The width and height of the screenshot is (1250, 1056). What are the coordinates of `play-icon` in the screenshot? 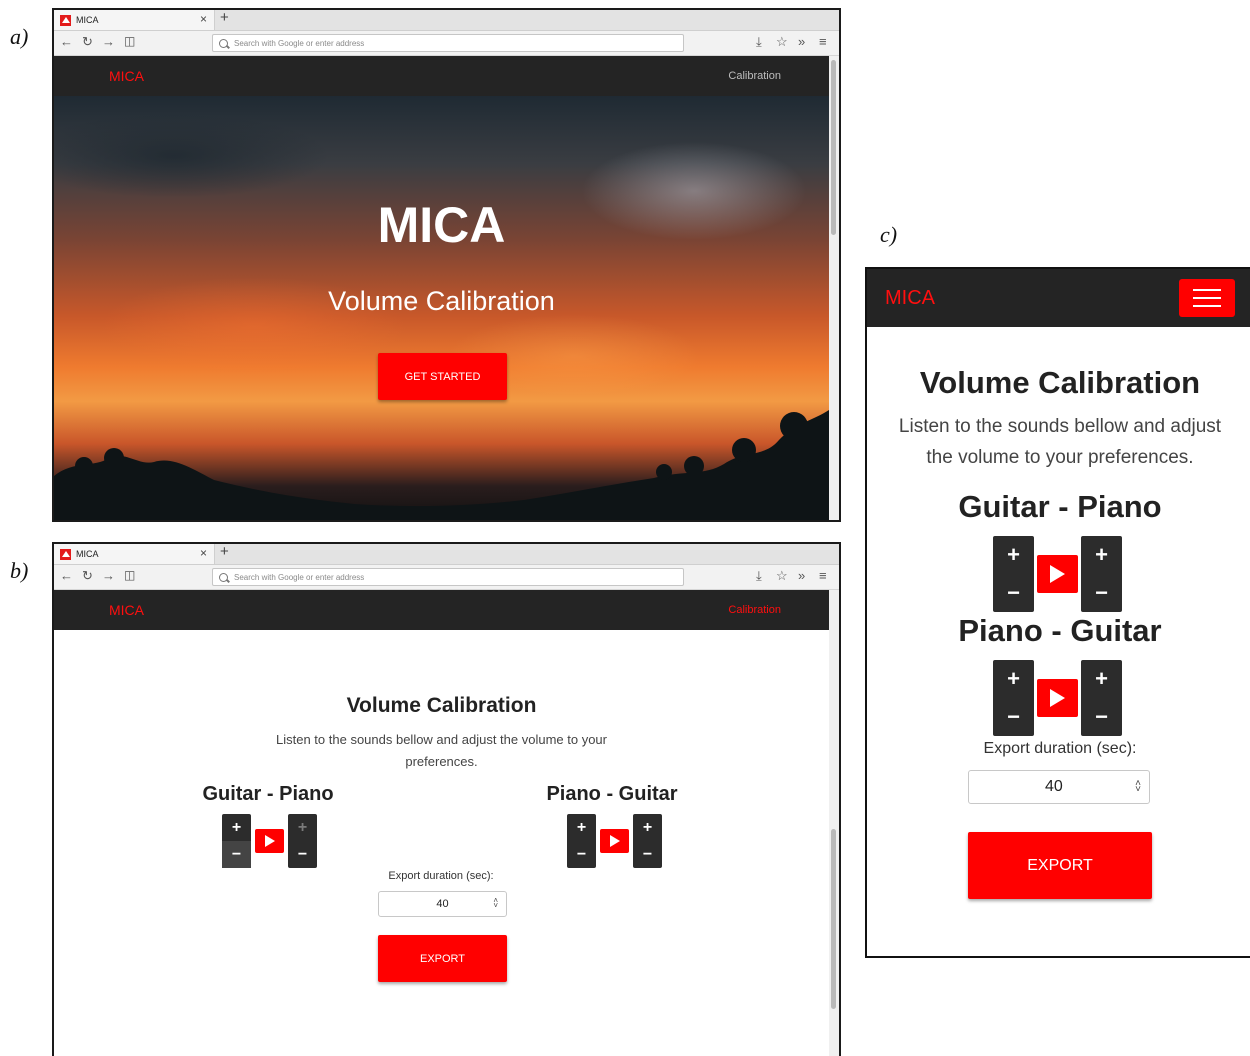 It's located at (614, 841).